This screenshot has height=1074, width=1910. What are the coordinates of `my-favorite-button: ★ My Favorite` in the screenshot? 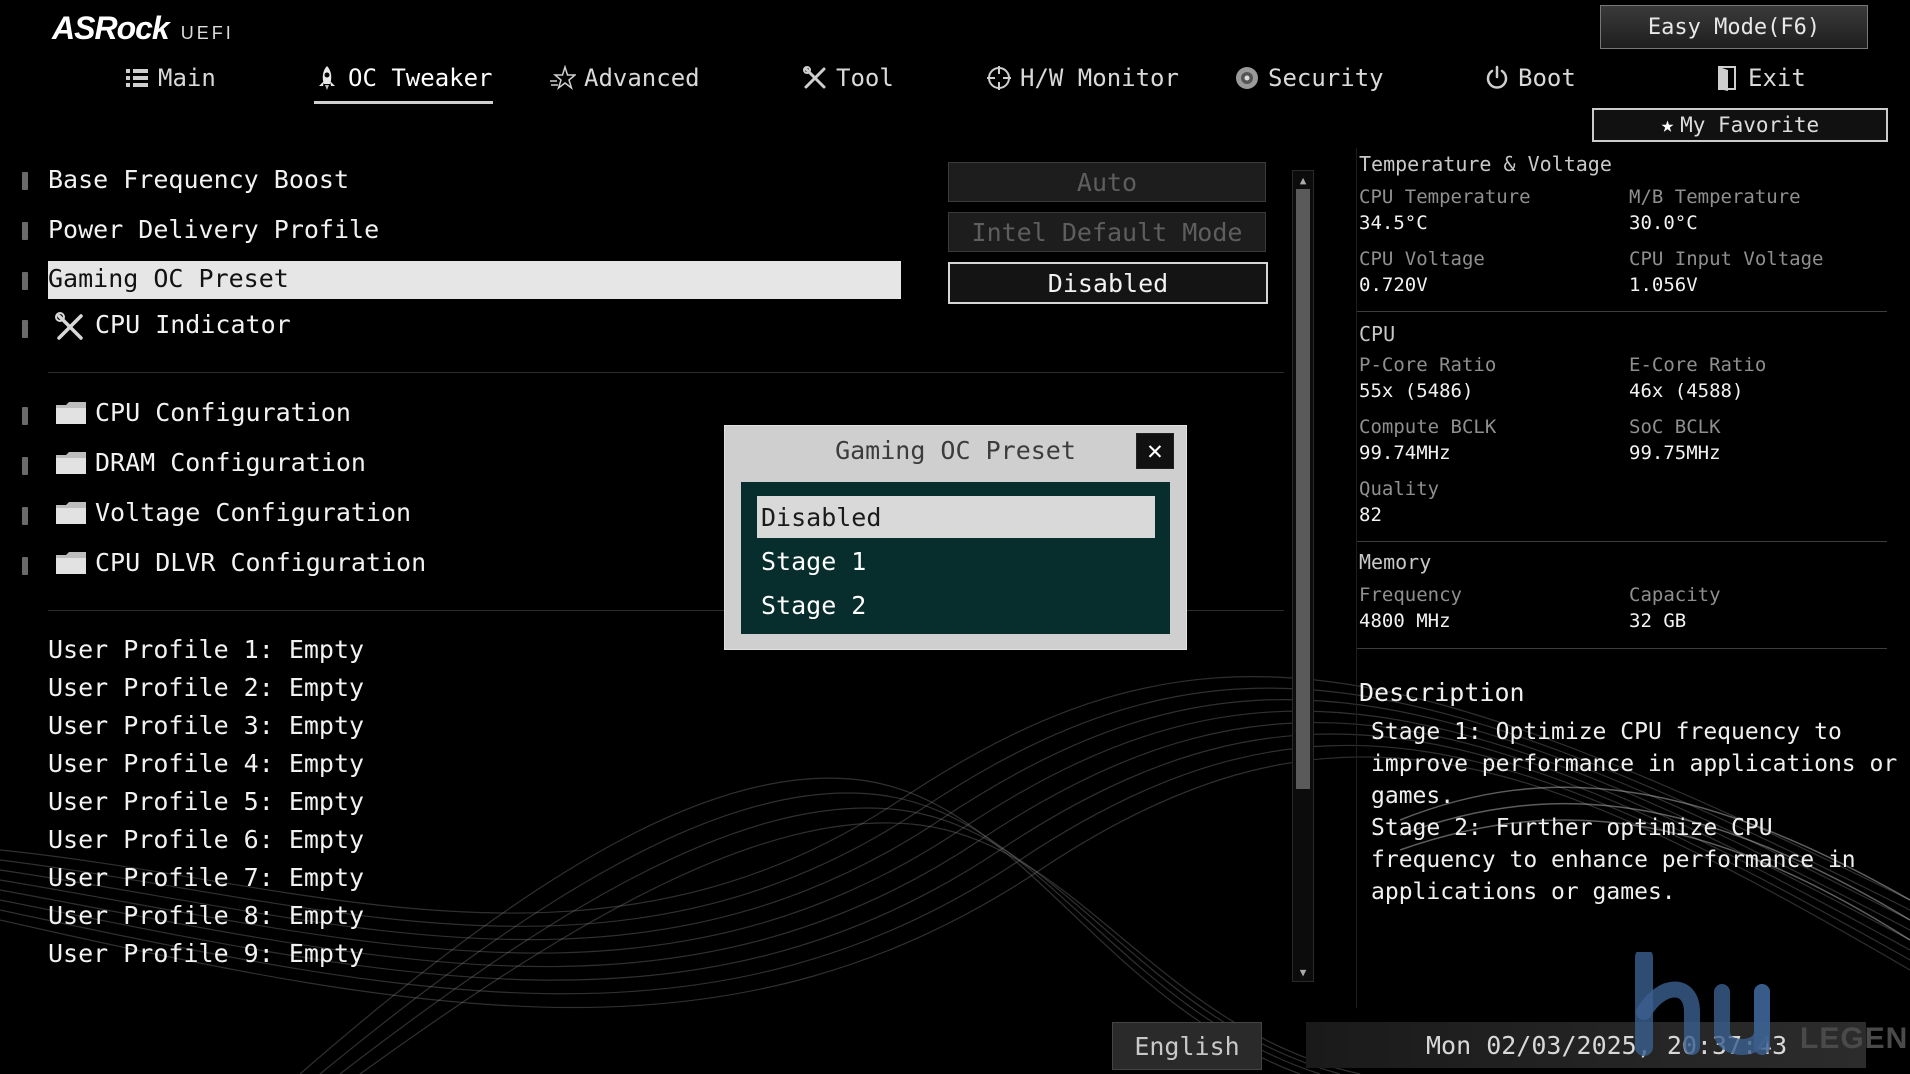 It's located at (1740, 125).